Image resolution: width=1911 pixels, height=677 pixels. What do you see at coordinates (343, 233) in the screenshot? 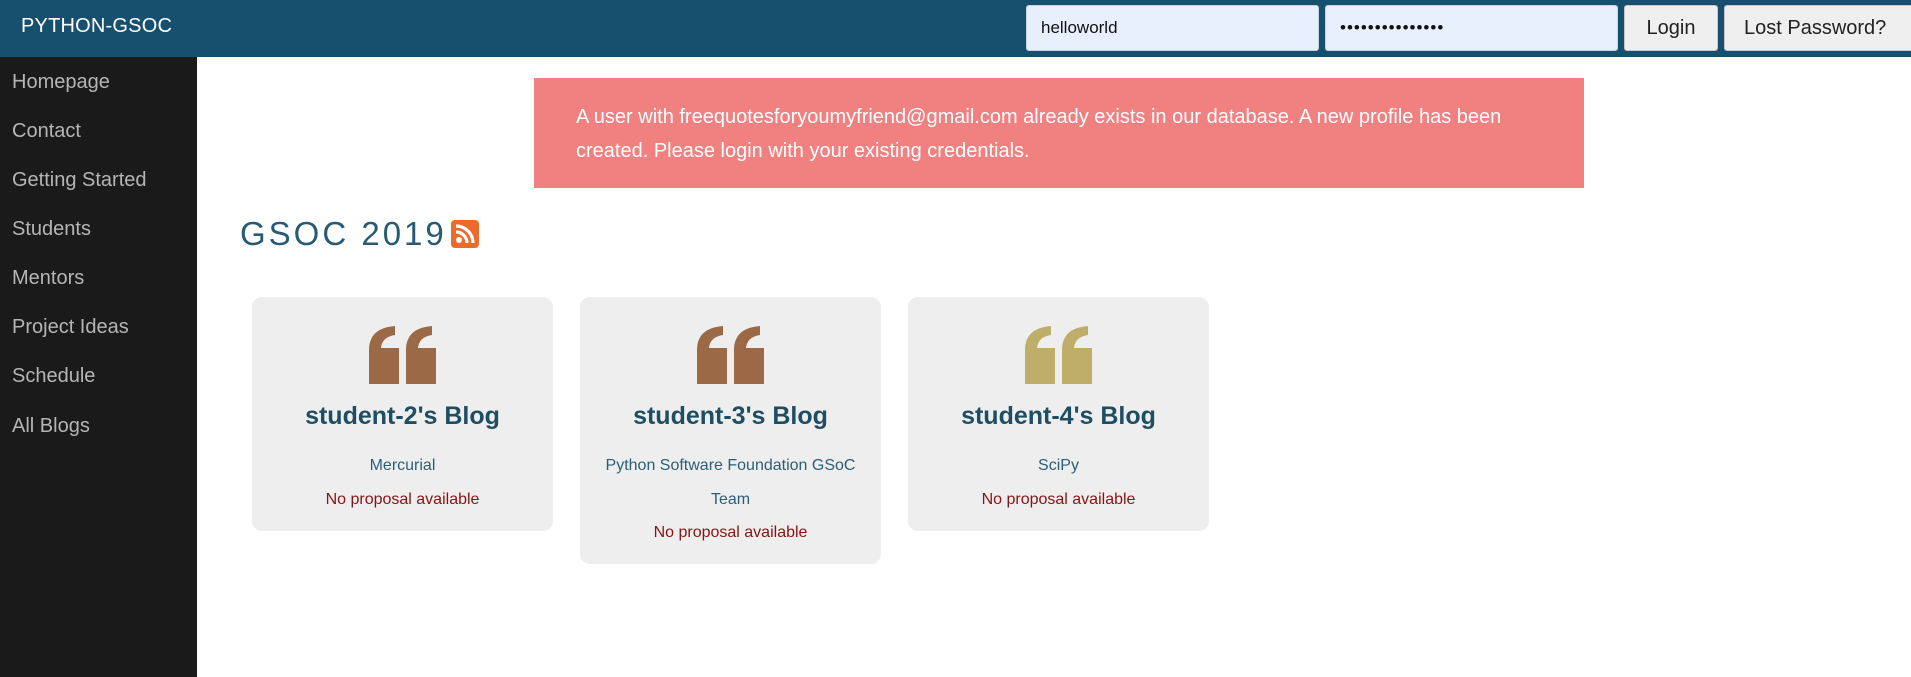
I see `page-title: GSOC 2019` at bounding box center [343, 233].